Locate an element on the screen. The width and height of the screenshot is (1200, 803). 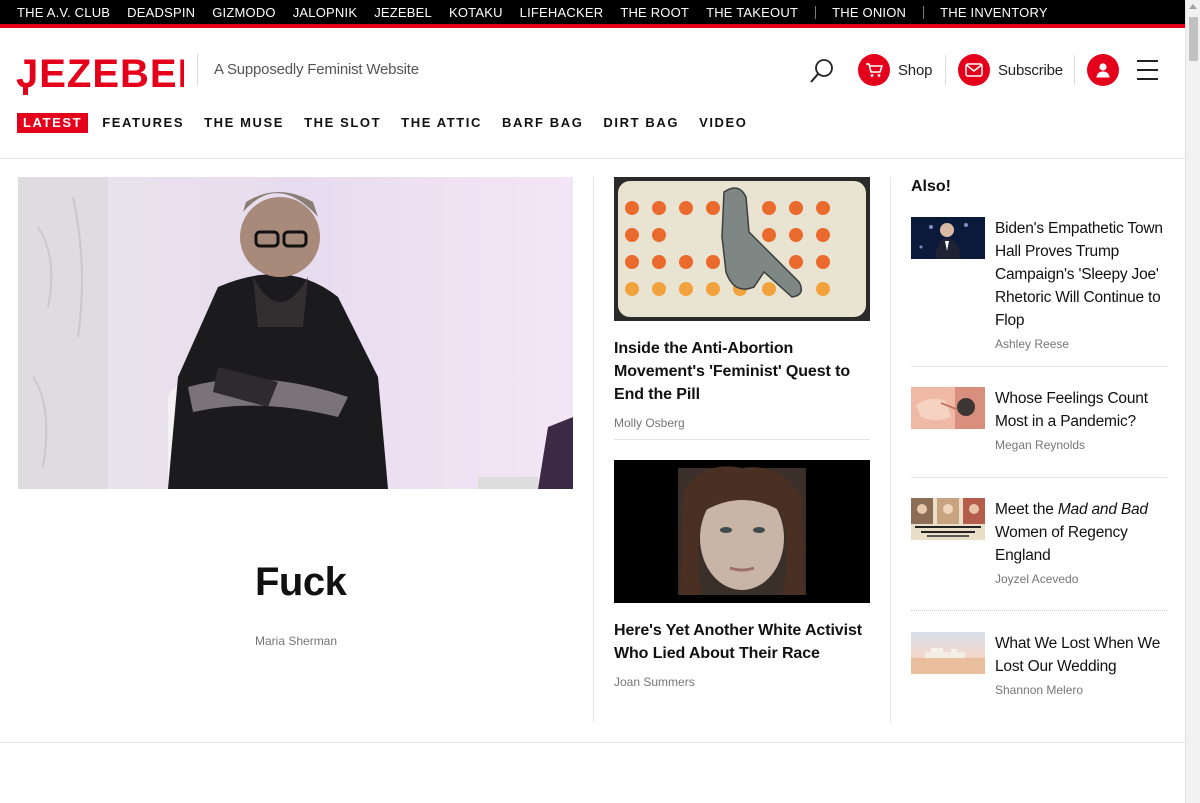
also-author: Joyzel Acevedo is located at coordinates (1081, 579).